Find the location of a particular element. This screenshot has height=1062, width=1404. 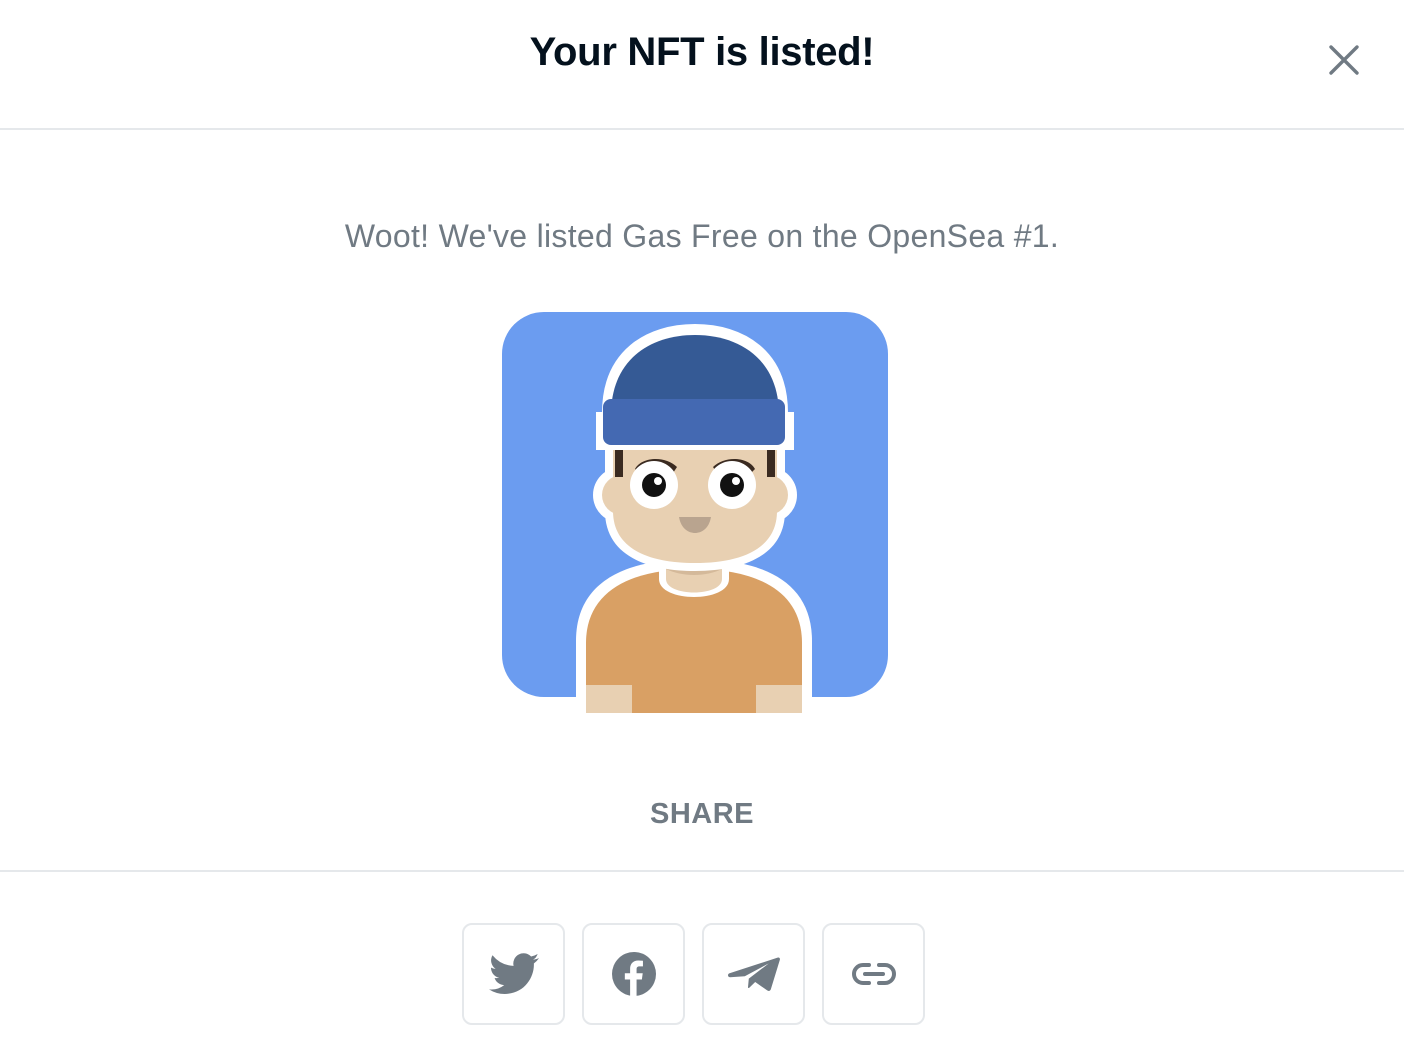

close-button is located at coordinates (1344, 60).